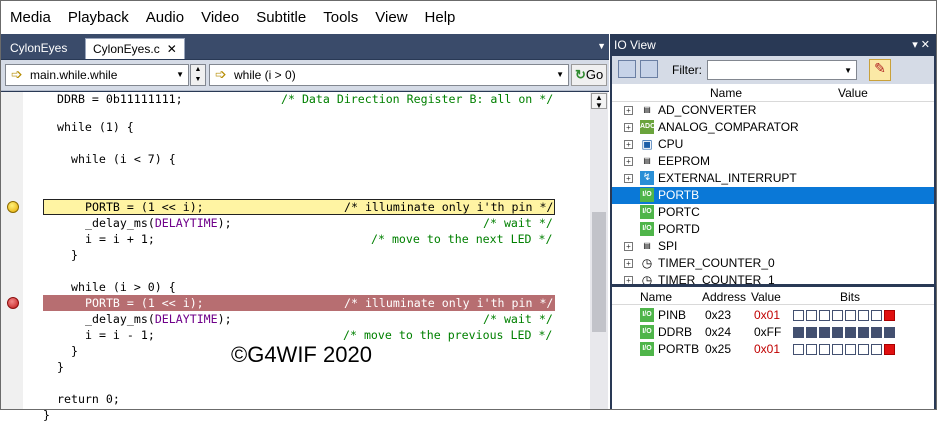  I want to click on register-header: Name Address Value Bits, so click(773, 296).